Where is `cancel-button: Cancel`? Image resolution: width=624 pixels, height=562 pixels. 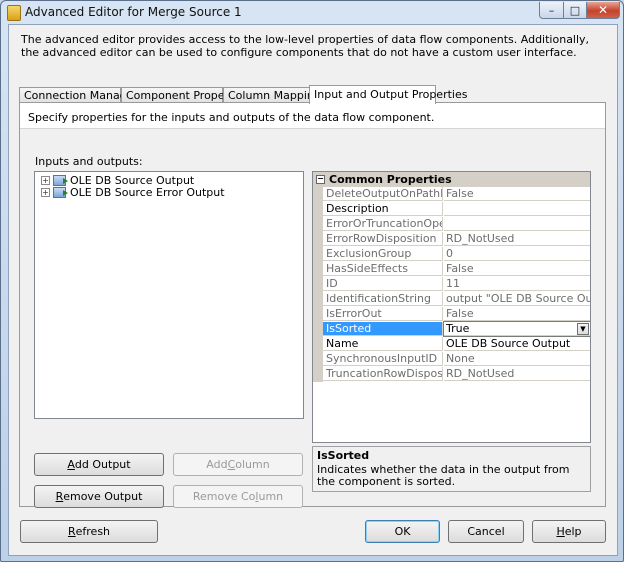 cancel-button: Cancel is located at coordinates (486, 531).